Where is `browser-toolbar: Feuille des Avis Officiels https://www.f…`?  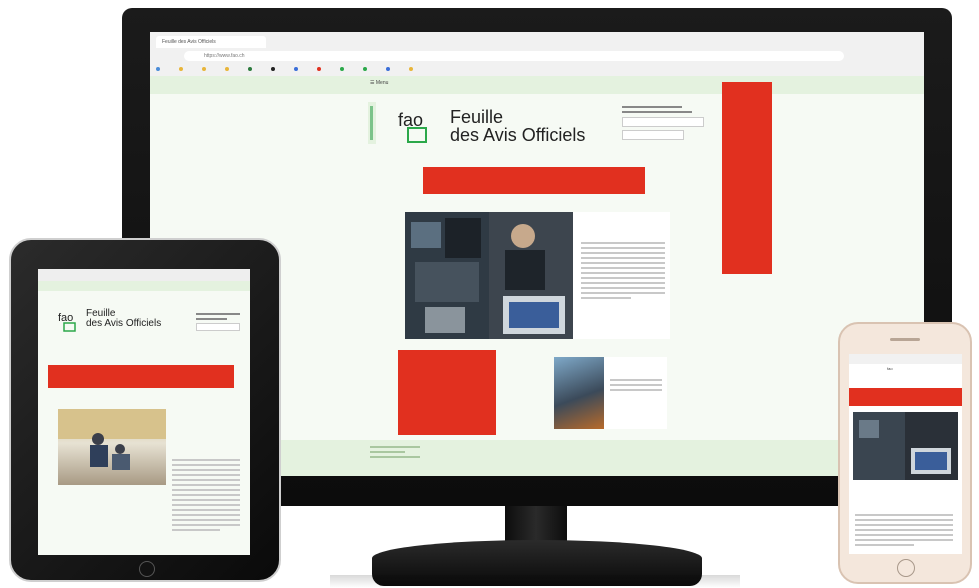 browser-toolbar: Feuille des Avis Officiels https://www.f… is located at coordinates (537, 54).